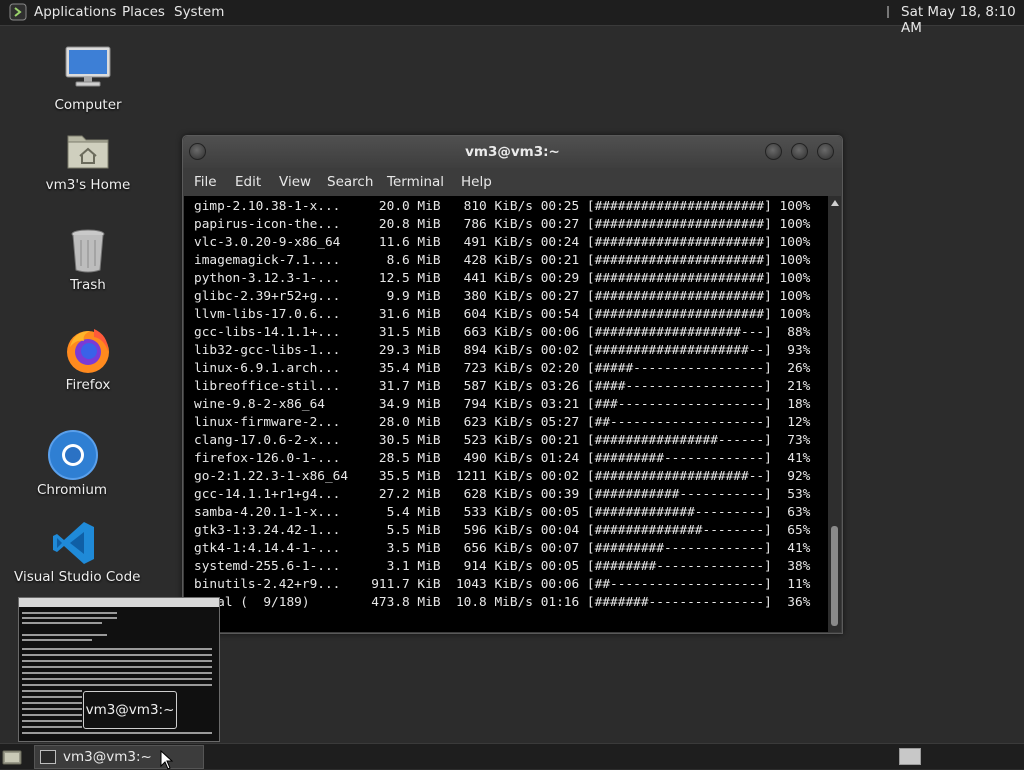 The height and width of the screenshot is (770, 1024). I want to click on desktop-icon-label: Chromium, so click(72, 490).